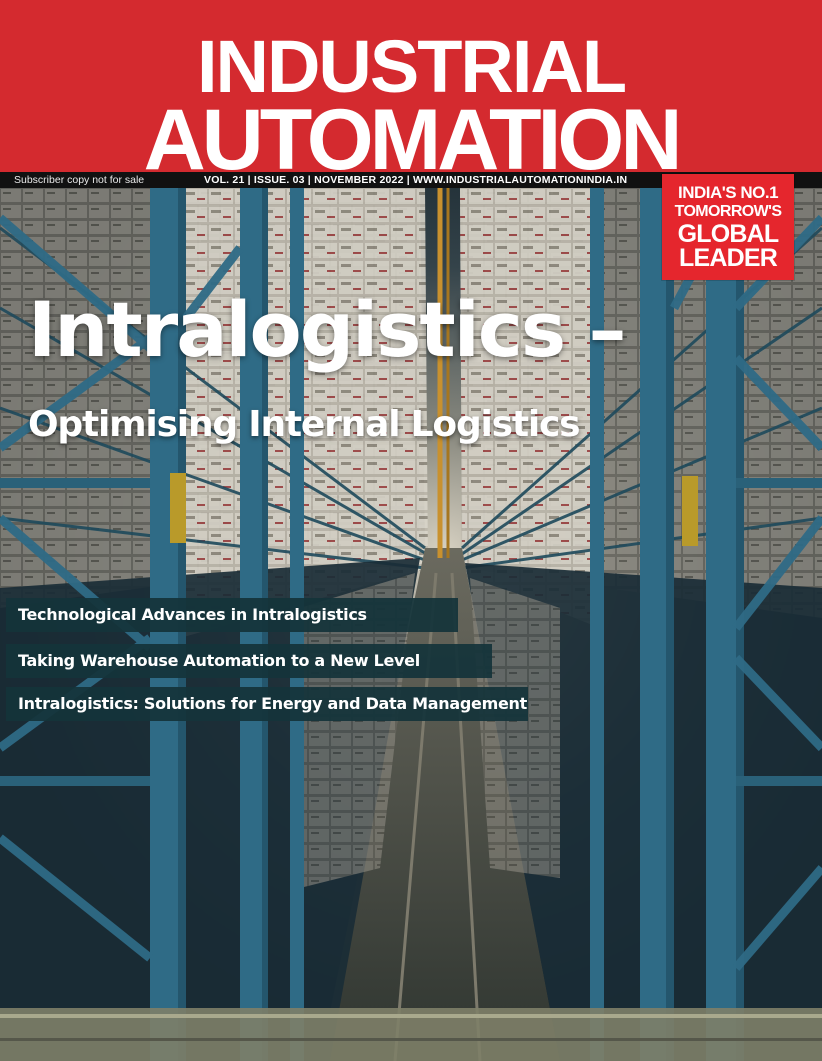 This screenshot has height=1061, width=822. Describe the element at coordinates (728, 211) in the screenshot. I see `badge-line2: TOMORROW'S` at that location.